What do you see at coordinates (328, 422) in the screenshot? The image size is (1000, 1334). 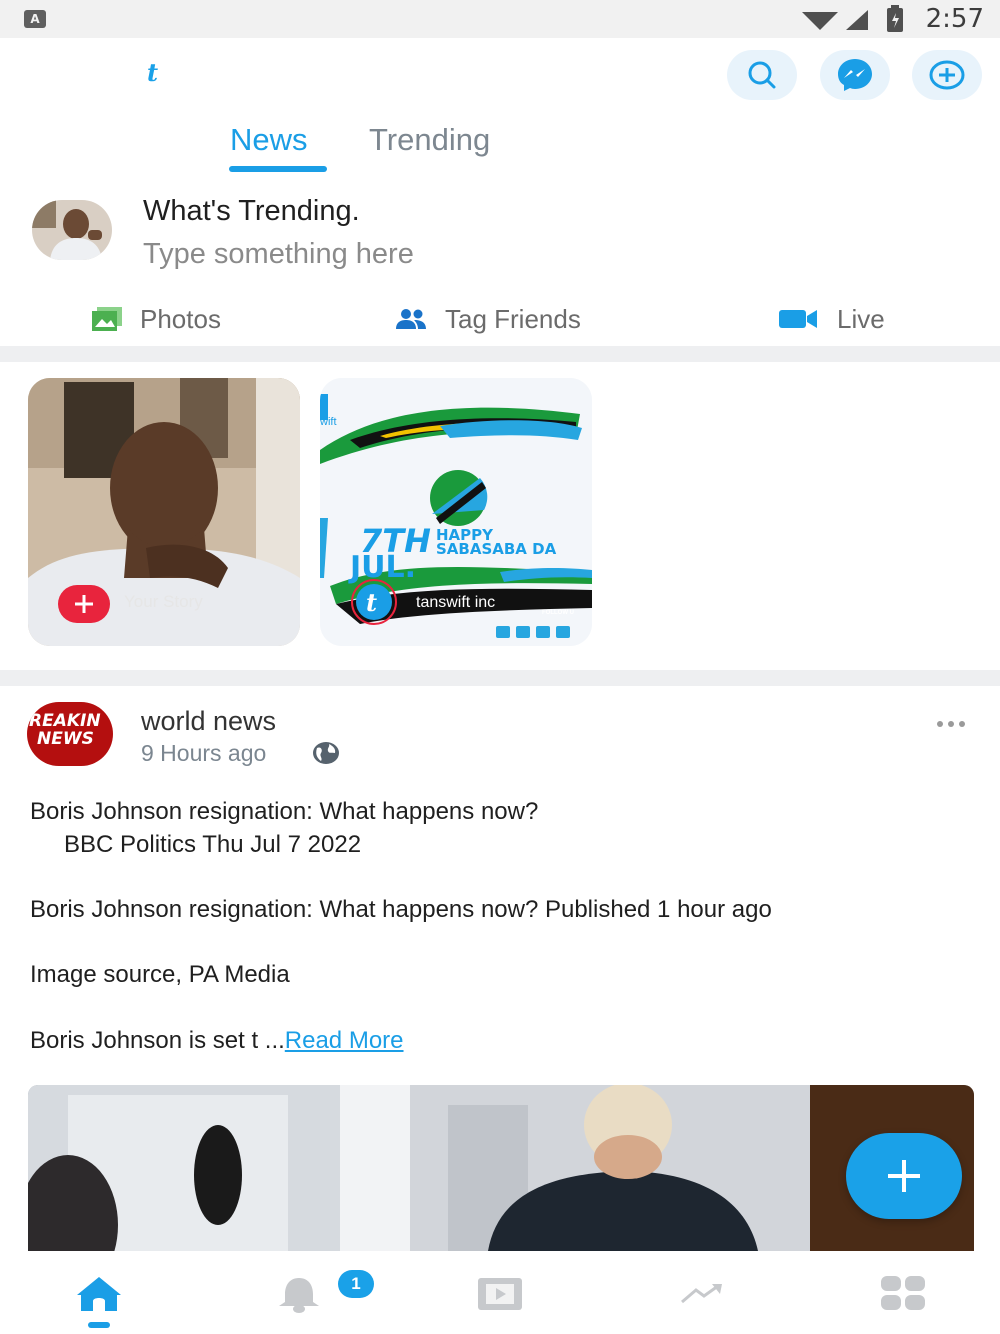 I see `flyer-corner-text: wift` at bounding box center [328, 422].